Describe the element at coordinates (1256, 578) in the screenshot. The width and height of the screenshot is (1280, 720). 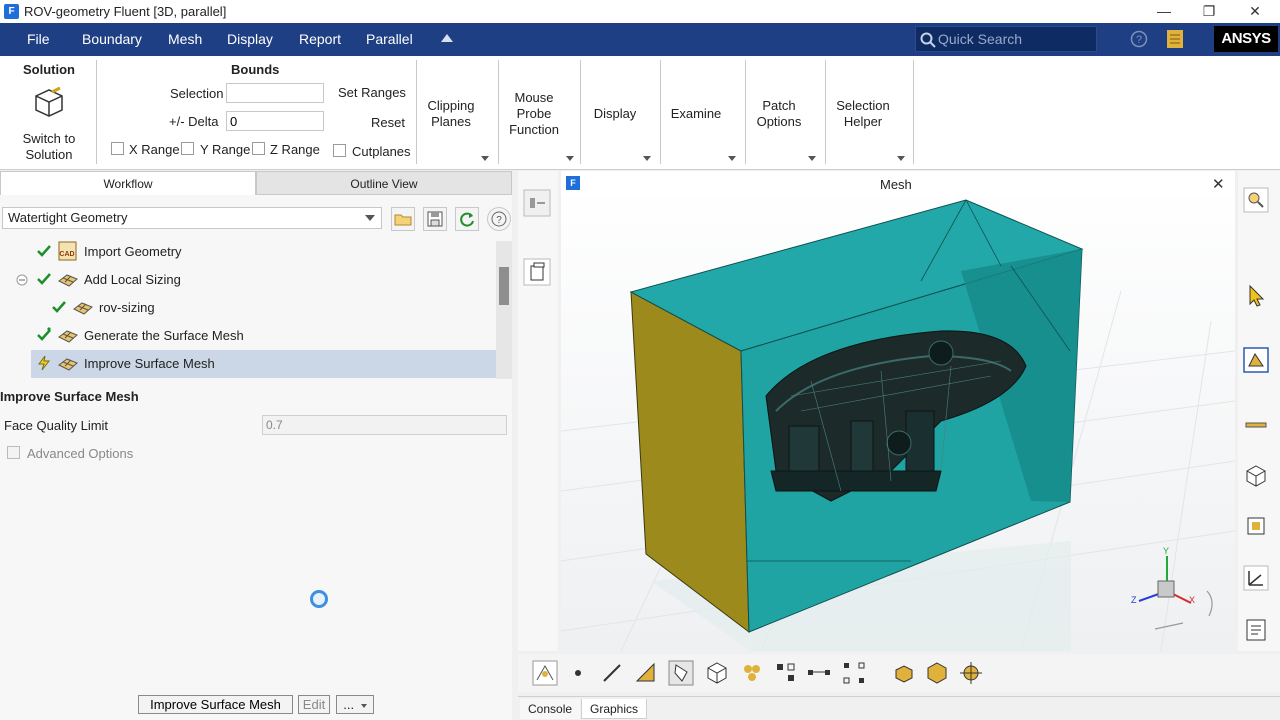
I see `axes-icon` at that location.